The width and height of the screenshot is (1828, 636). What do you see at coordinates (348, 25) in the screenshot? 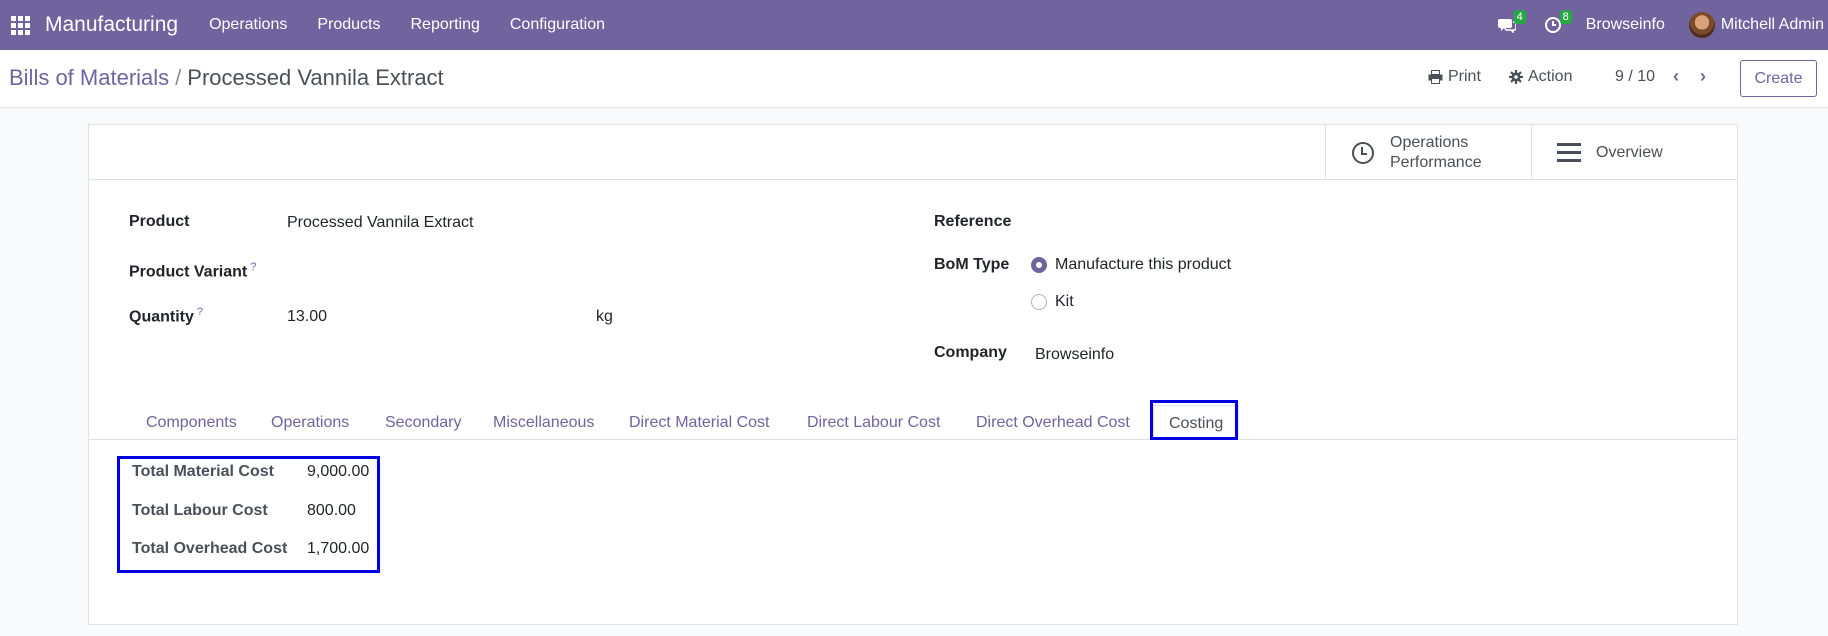
I see `menu-products: Products` at bounding box center [348, 25].